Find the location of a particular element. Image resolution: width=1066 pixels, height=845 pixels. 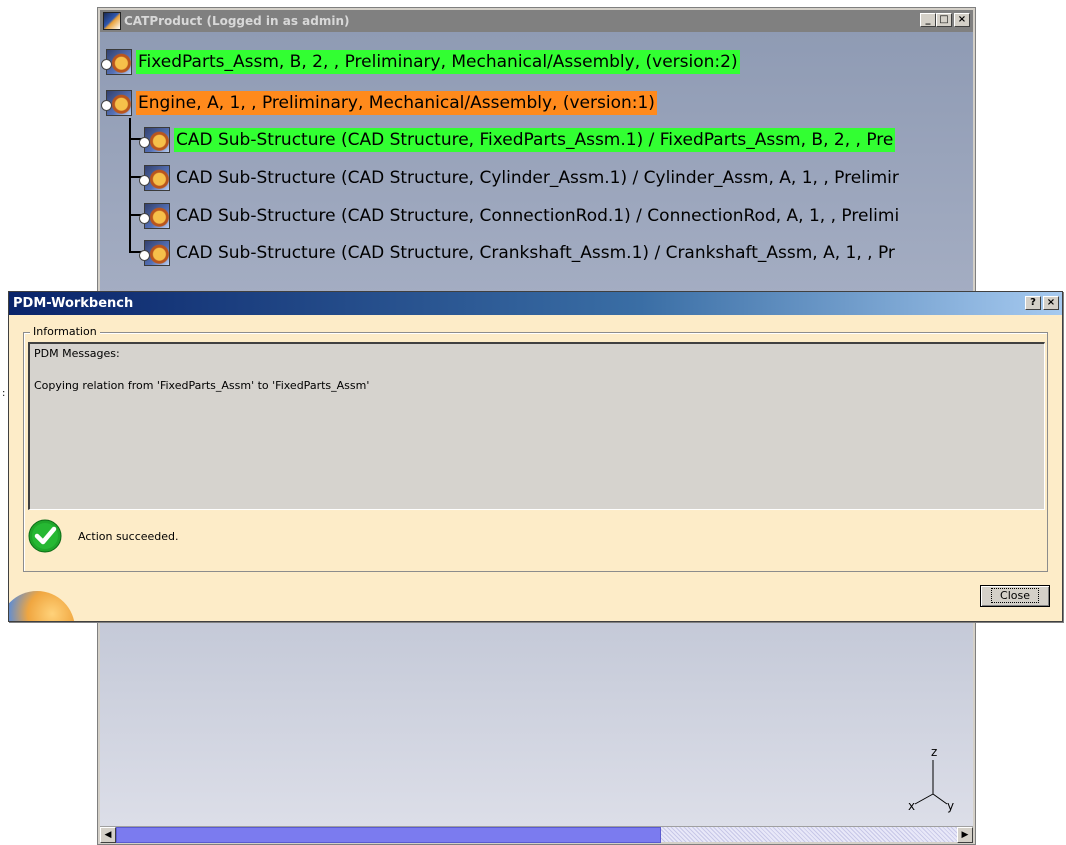

success-check-icon is located at coordinates (45, 536).